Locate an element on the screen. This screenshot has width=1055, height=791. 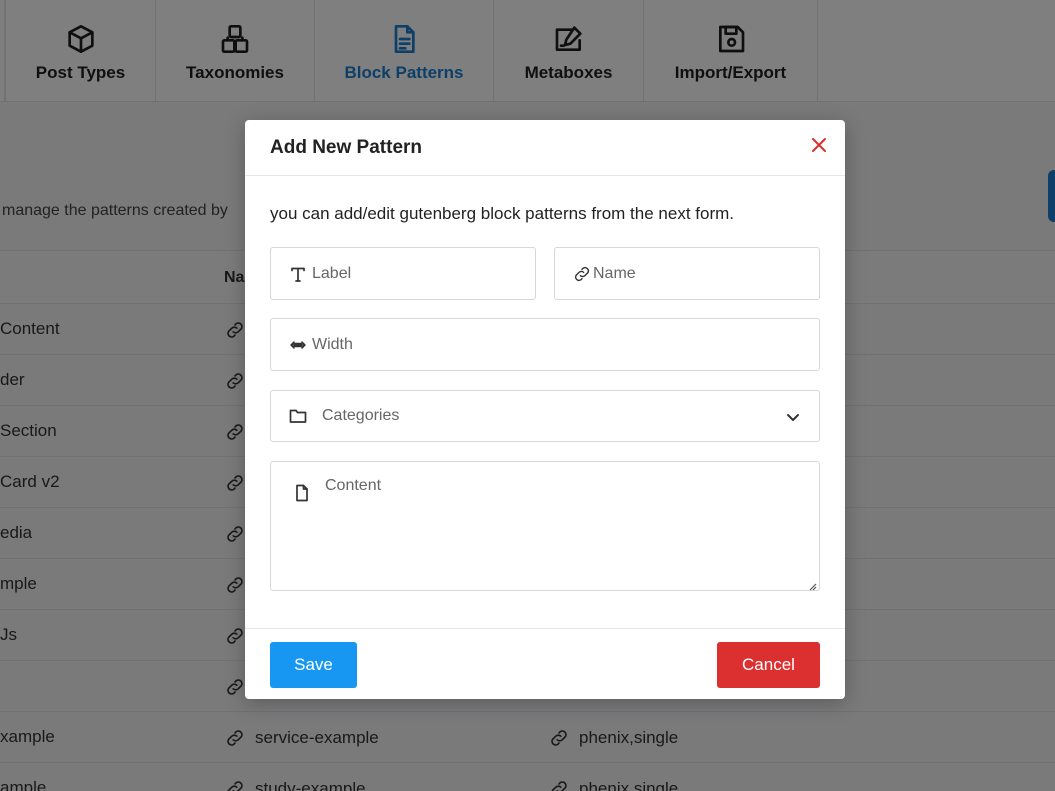
width-placeholder: Width is located at coordinates (332, 344).